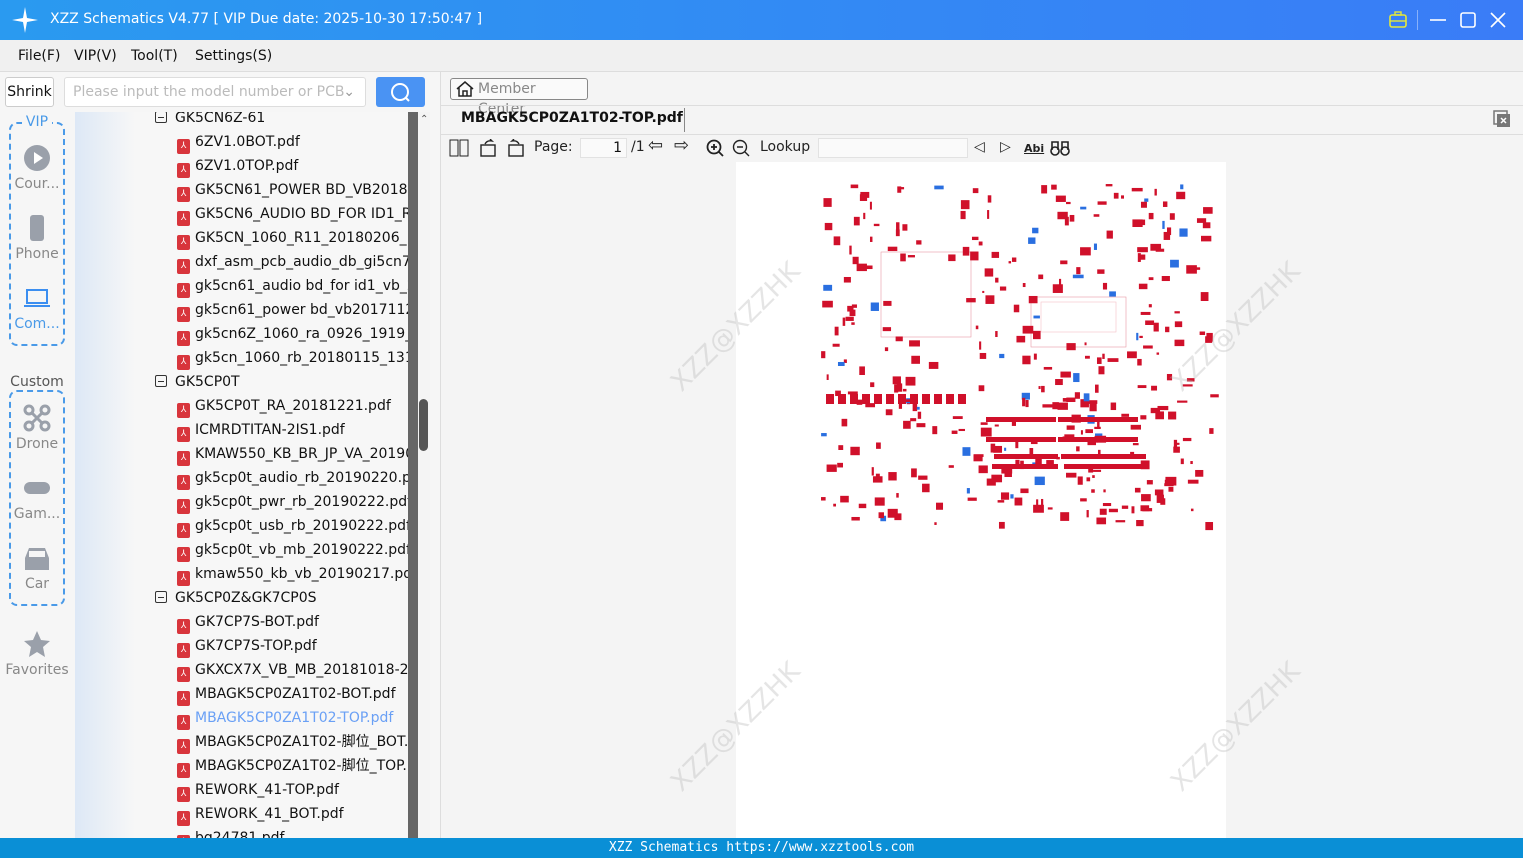  I want to click on minimize-button, so click(1438, 20).